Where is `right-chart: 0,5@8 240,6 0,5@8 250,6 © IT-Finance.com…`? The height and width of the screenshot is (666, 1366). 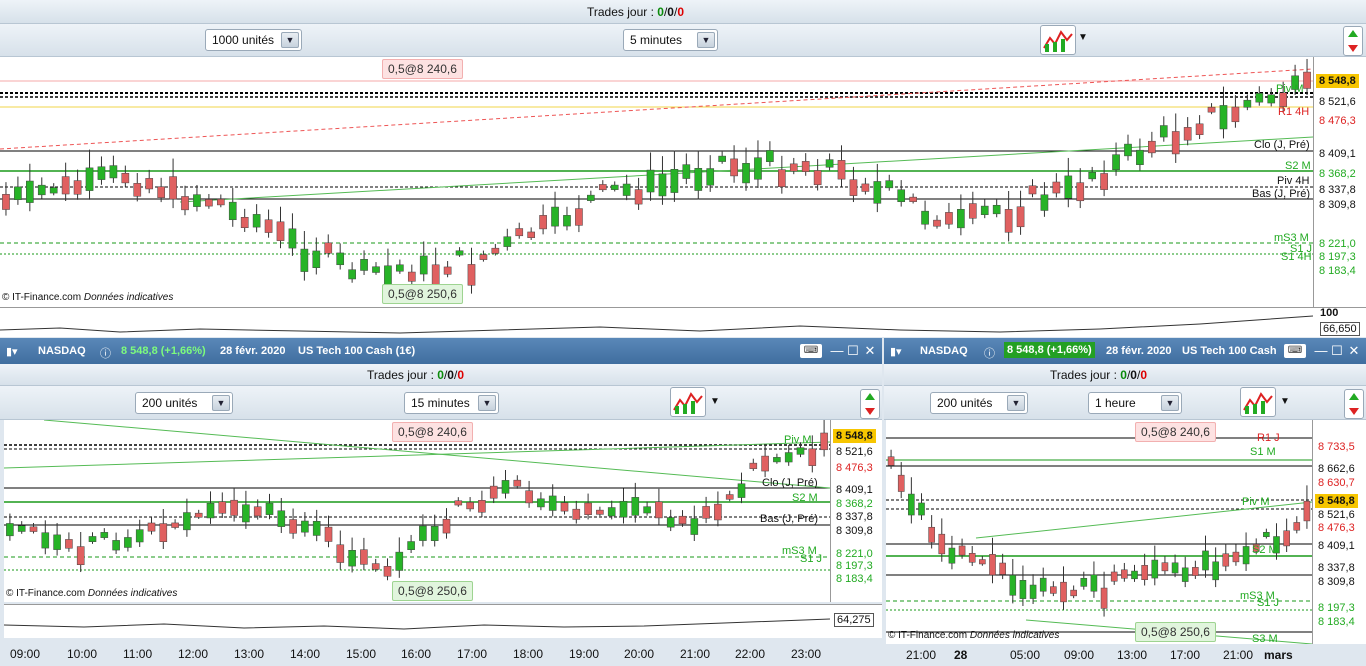 right-chart: 0,5@8 240,6 0,5@8 250,6 © IT-Finance.com… is located at coordinates (1126, 532).